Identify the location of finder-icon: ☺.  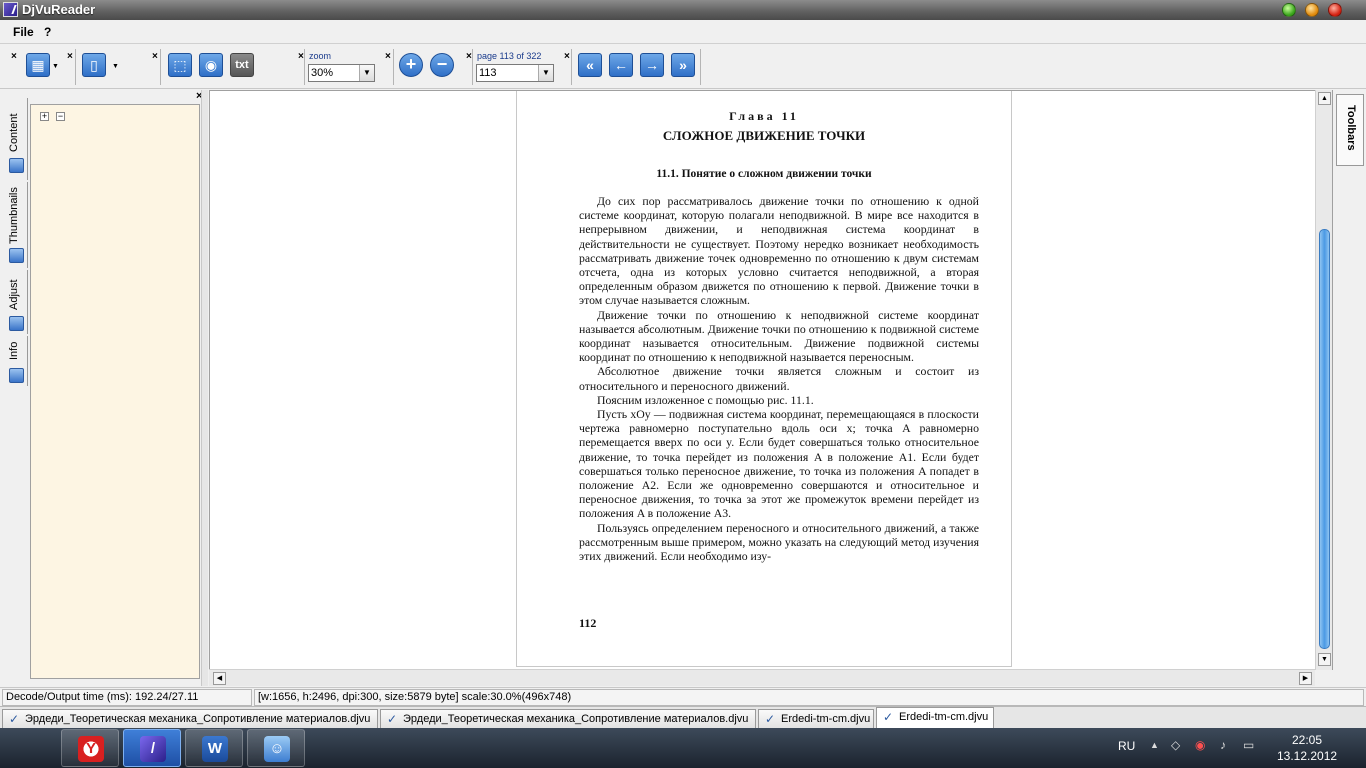
(277, 749).